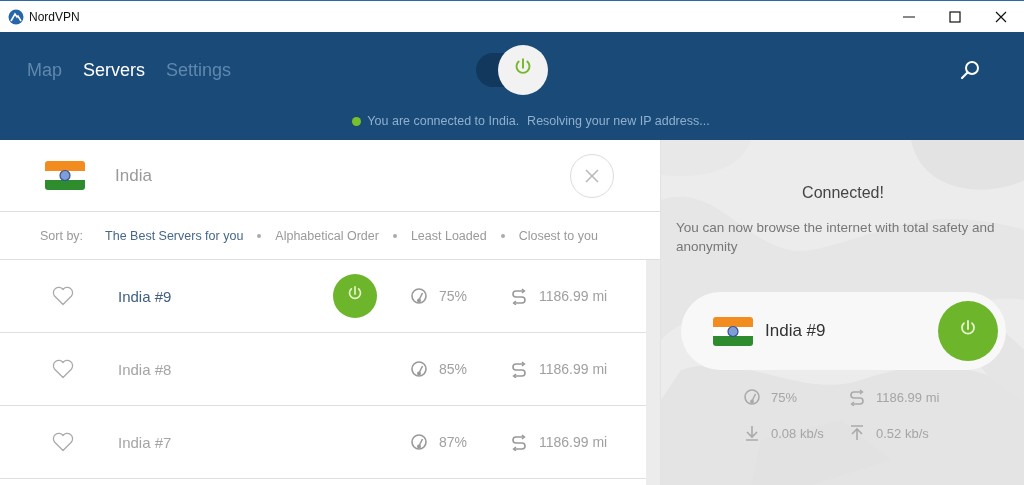 The width and height of the screenshot is (1024, 485). I want to click on search-icon, so click(970, 70).